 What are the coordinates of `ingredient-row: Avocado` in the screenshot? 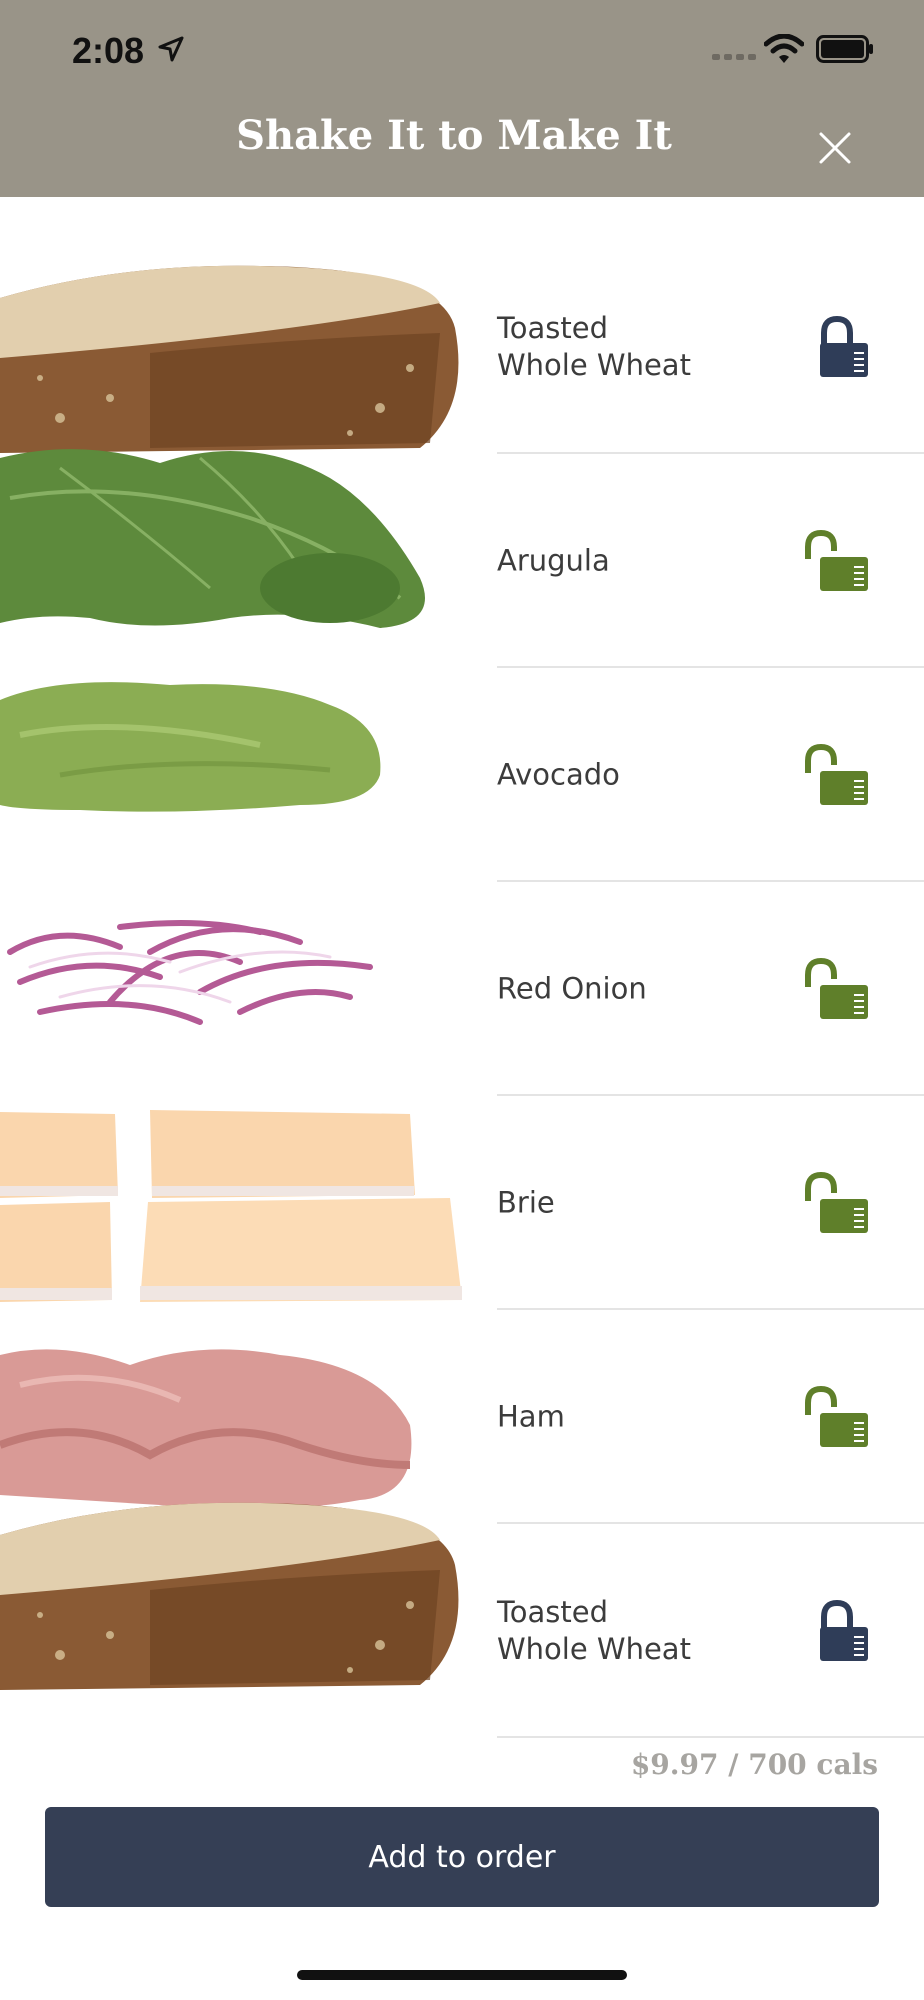 It's located at (462, 775).